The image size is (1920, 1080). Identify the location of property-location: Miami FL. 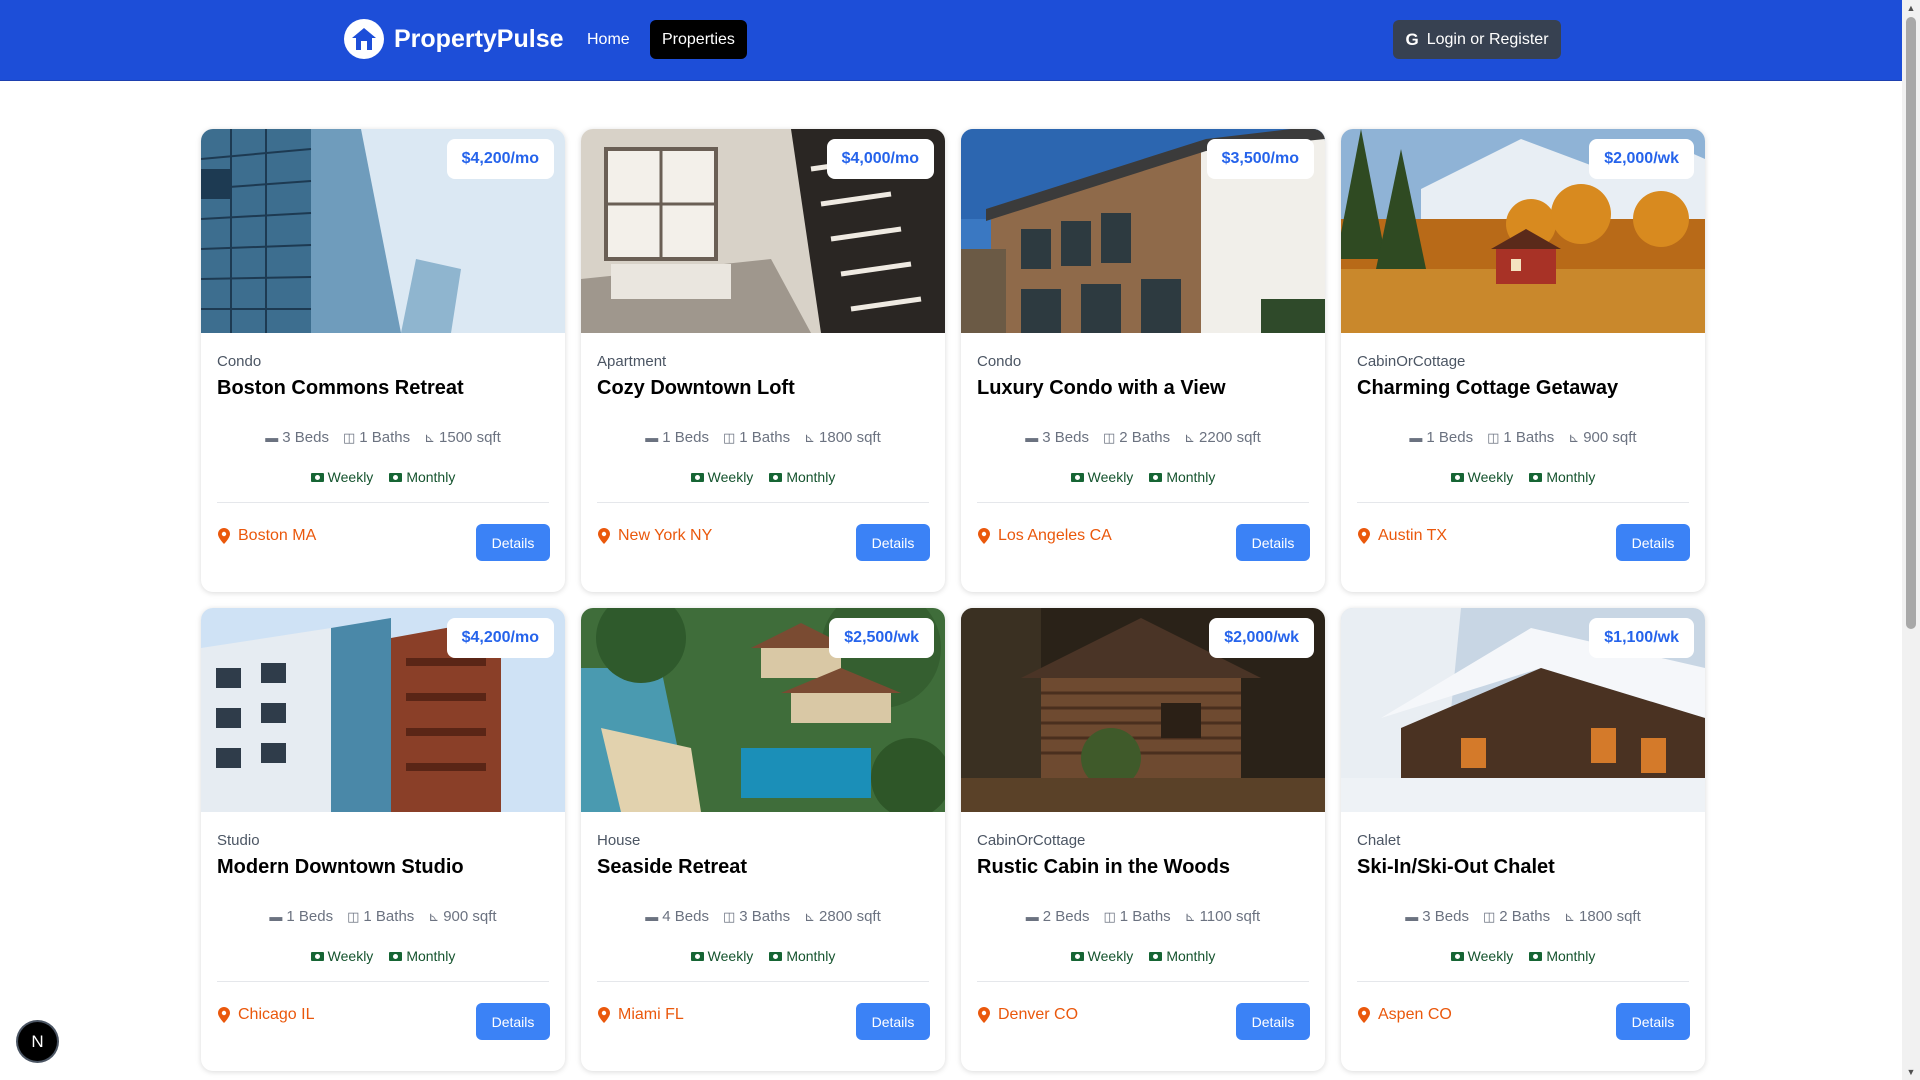
(641, 1015).